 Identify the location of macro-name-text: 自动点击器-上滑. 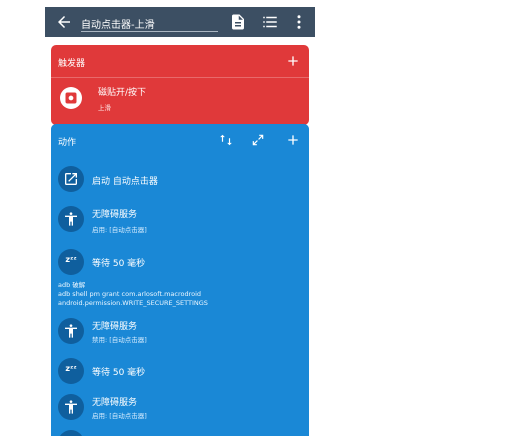
(118, 25).